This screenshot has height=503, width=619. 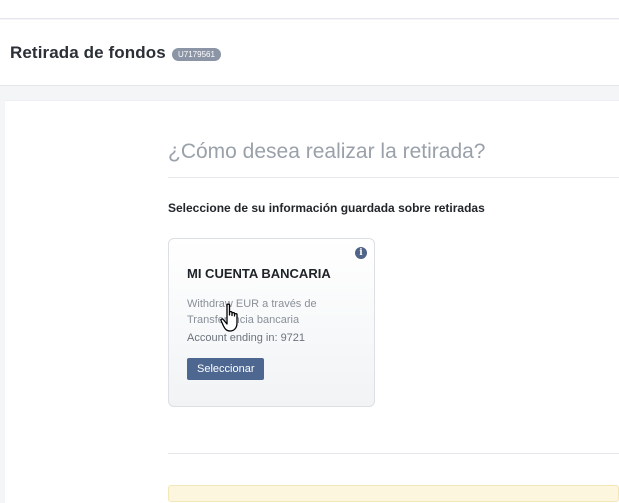 What do you see at coordinates (361, 253) in the screenshot?
I see `info-icon: i` at bounding box center [361, 253].